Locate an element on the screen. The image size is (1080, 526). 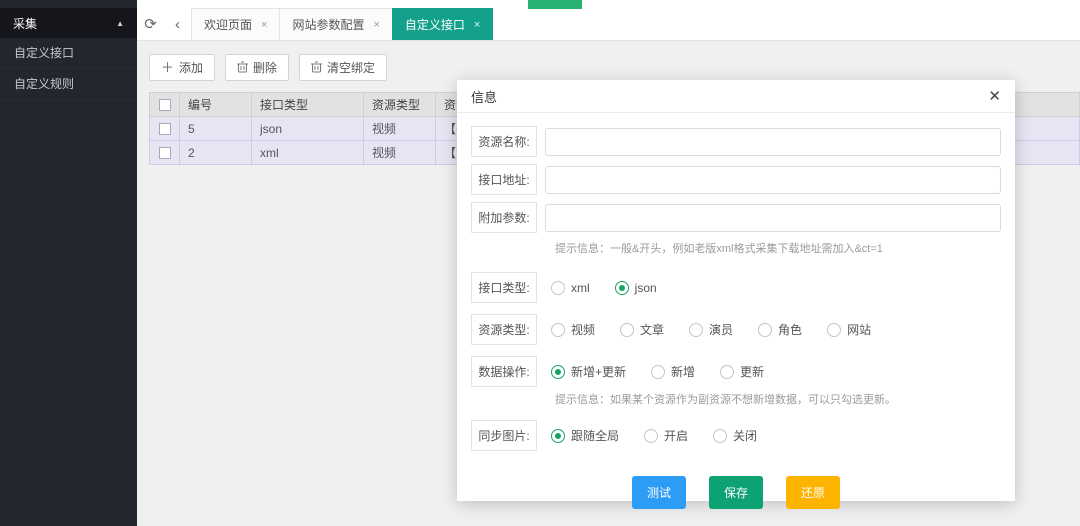
tab-bar: ⟳ ‹ 欢迎页面 × 网站参数配置 × 自定义接口 × is located at coordinates (608, 20).